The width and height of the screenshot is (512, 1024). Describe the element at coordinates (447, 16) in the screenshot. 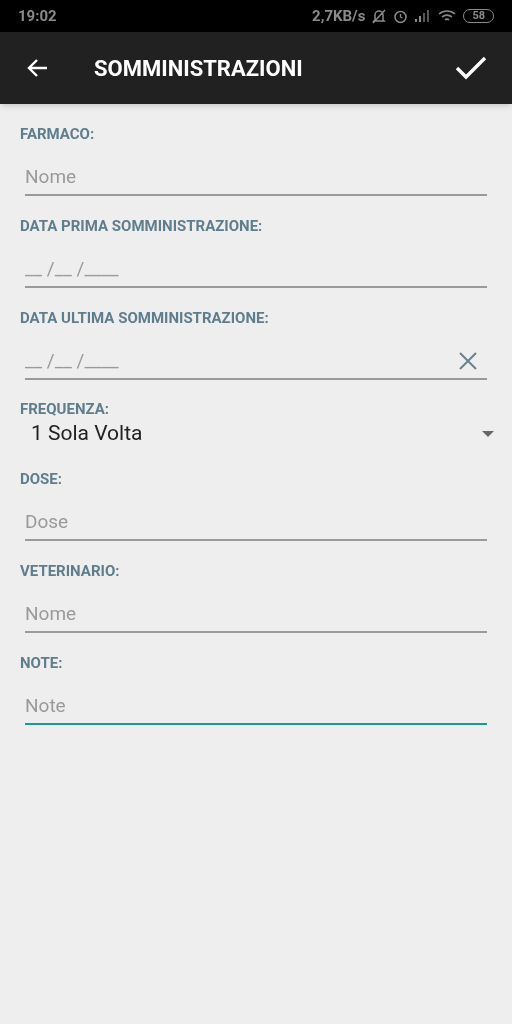

I see `wifi-icon` at that location.